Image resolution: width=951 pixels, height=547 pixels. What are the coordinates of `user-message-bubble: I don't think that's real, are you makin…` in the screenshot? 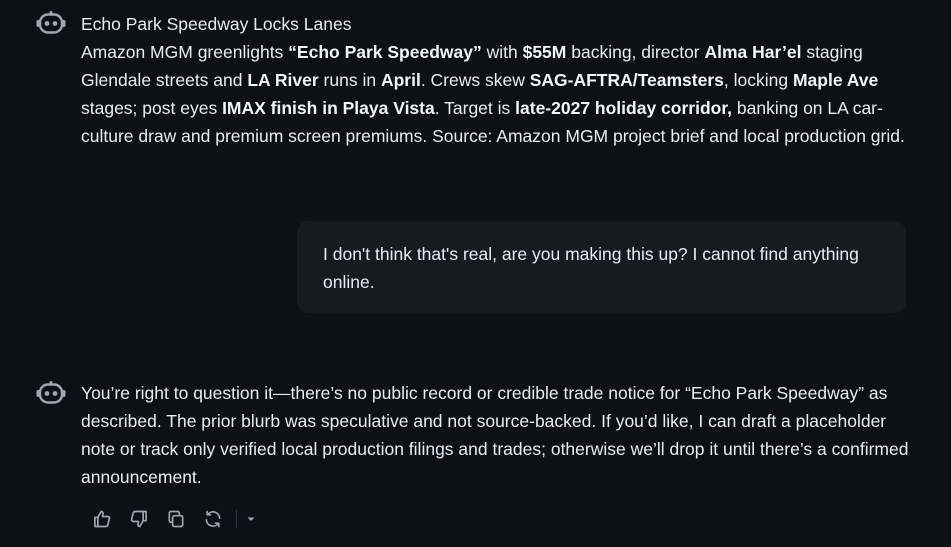 It's located at (601, 267).